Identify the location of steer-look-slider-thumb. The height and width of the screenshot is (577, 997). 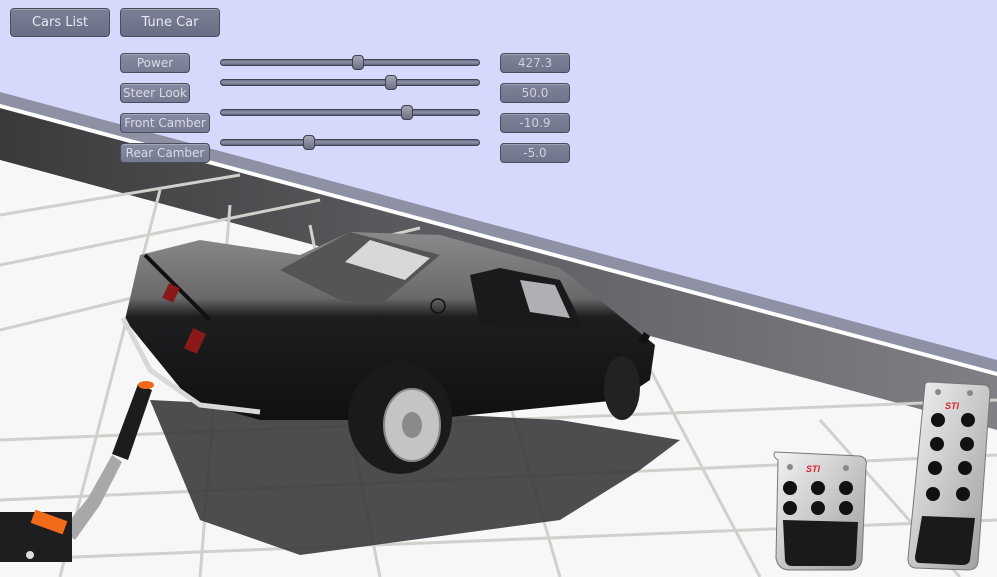
(391, 82).